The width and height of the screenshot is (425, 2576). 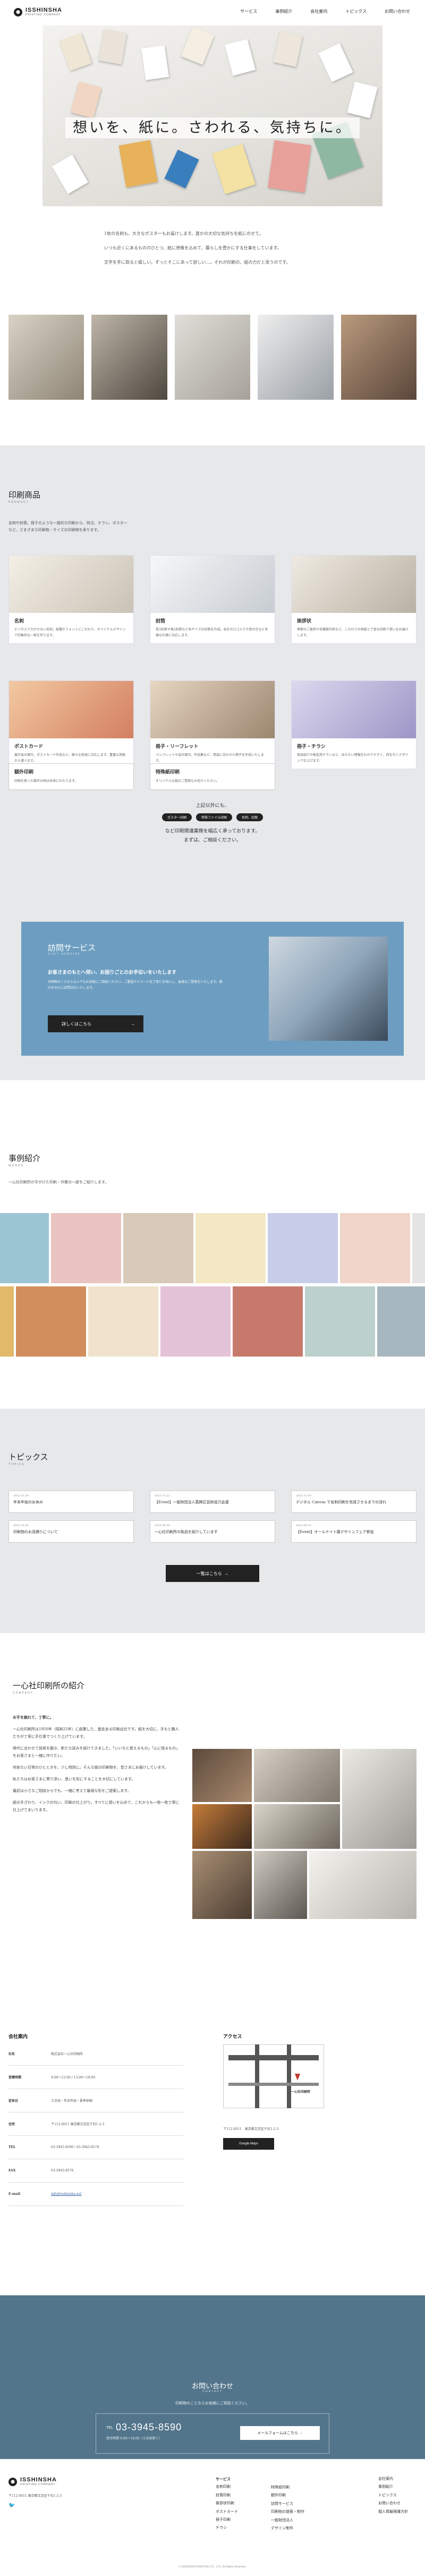 What do you see at coordinates (177, 817) in the screenshot?
I see `tag: ポスター印刷` at bounding box center [177, 817].